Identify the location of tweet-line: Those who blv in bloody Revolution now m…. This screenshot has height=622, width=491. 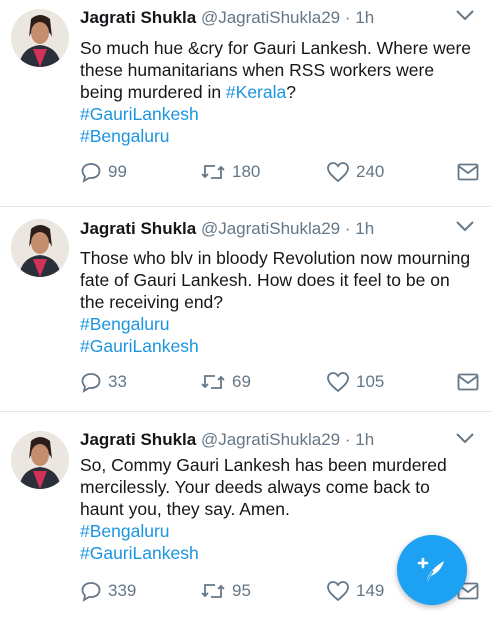
(275, 258).